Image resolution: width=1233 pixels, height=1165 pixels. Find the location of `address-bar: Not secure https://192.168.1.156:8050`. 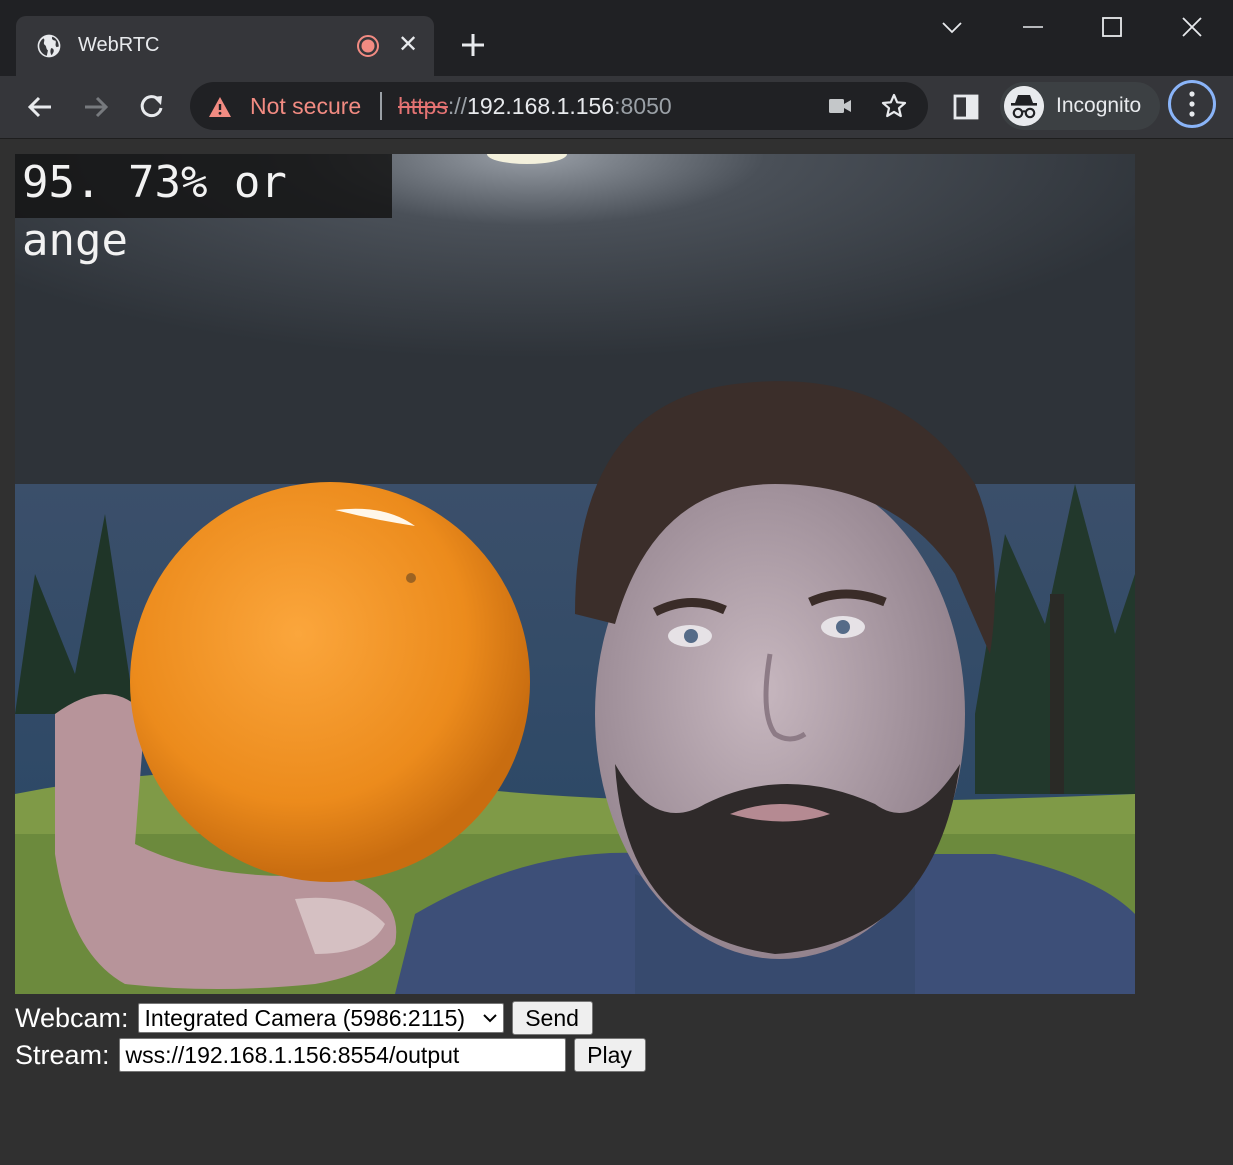

address-bar: Not secure https://192.168.1.156:8050 is located at coordinates (559, 106).